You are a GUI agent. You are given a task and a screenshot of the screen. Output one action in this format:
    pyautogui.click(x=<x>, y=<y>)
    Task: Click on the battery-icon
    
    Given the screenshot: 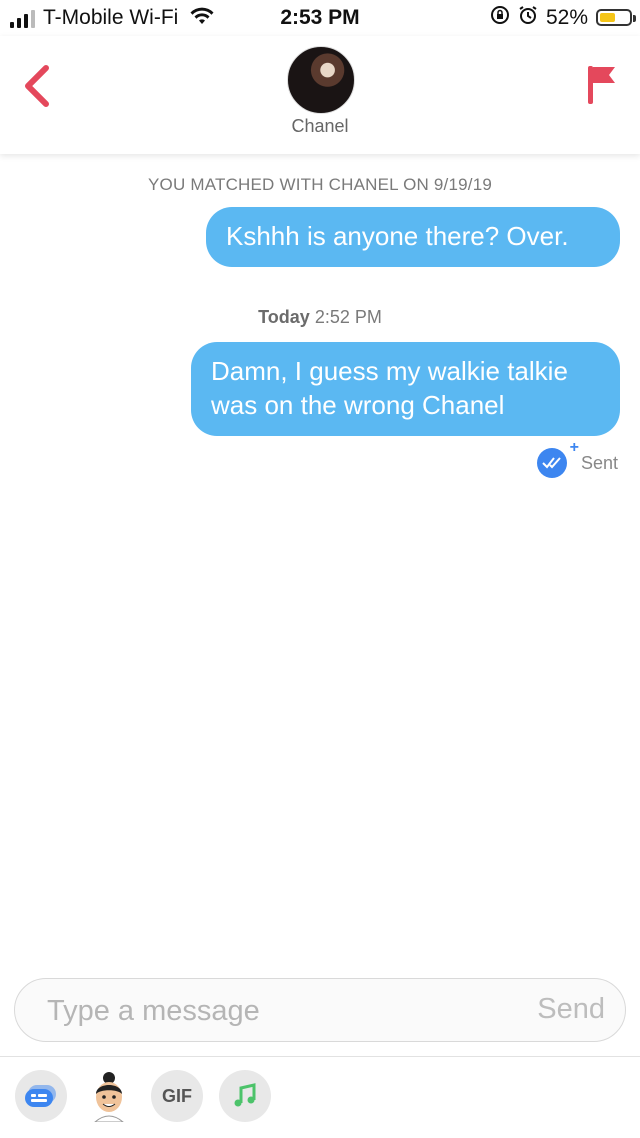 What is the action you would take?
    pyautogui.click(x=616, y=17)
    